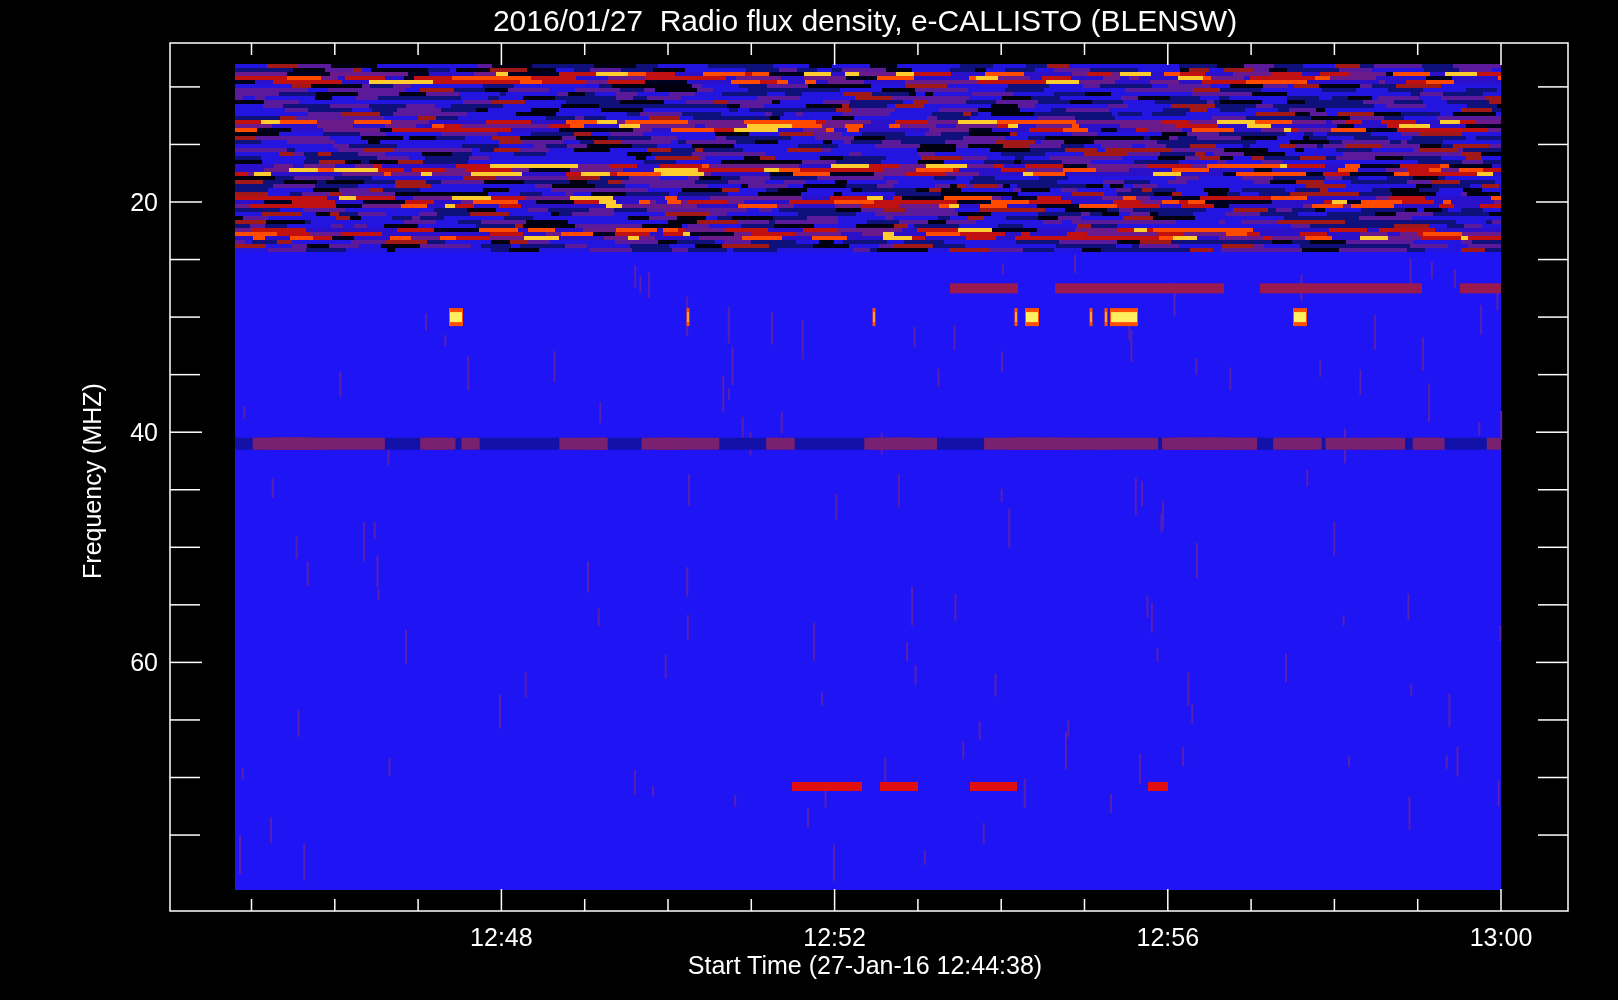  Describe the element at coordinates (865, 20) in the screenshot. I see `chart-title: 2016/01/27 Radio flux density, e-CALLISTO (BLENSW)` at that location.